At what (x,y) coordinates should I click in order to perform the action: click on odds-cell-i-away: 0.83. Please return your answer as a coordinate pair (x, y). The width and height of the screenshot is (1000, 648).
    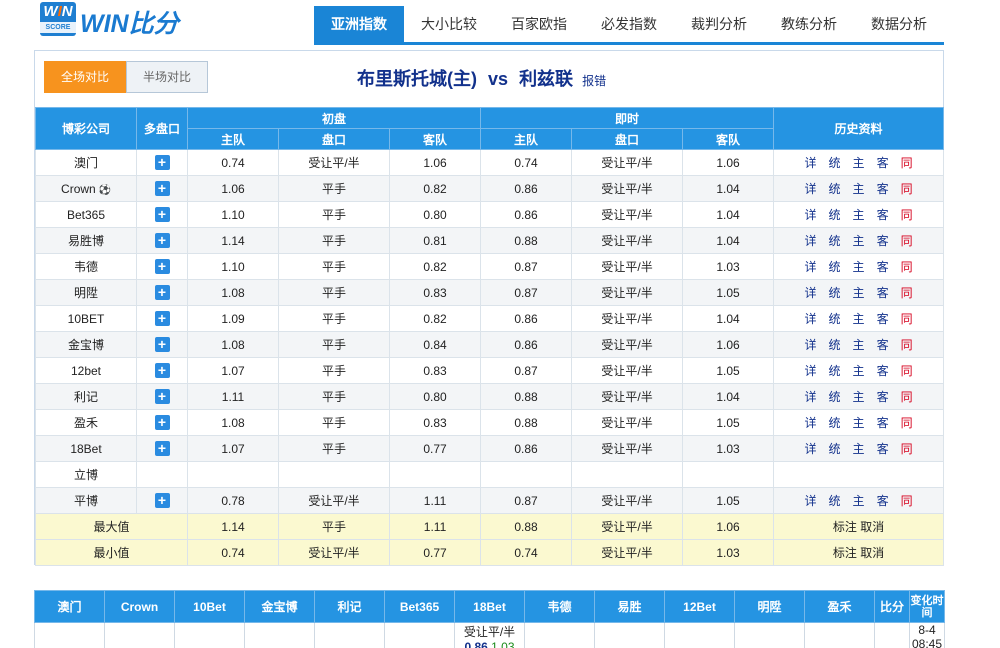
    Looking at the image, I should click on (435, 292).